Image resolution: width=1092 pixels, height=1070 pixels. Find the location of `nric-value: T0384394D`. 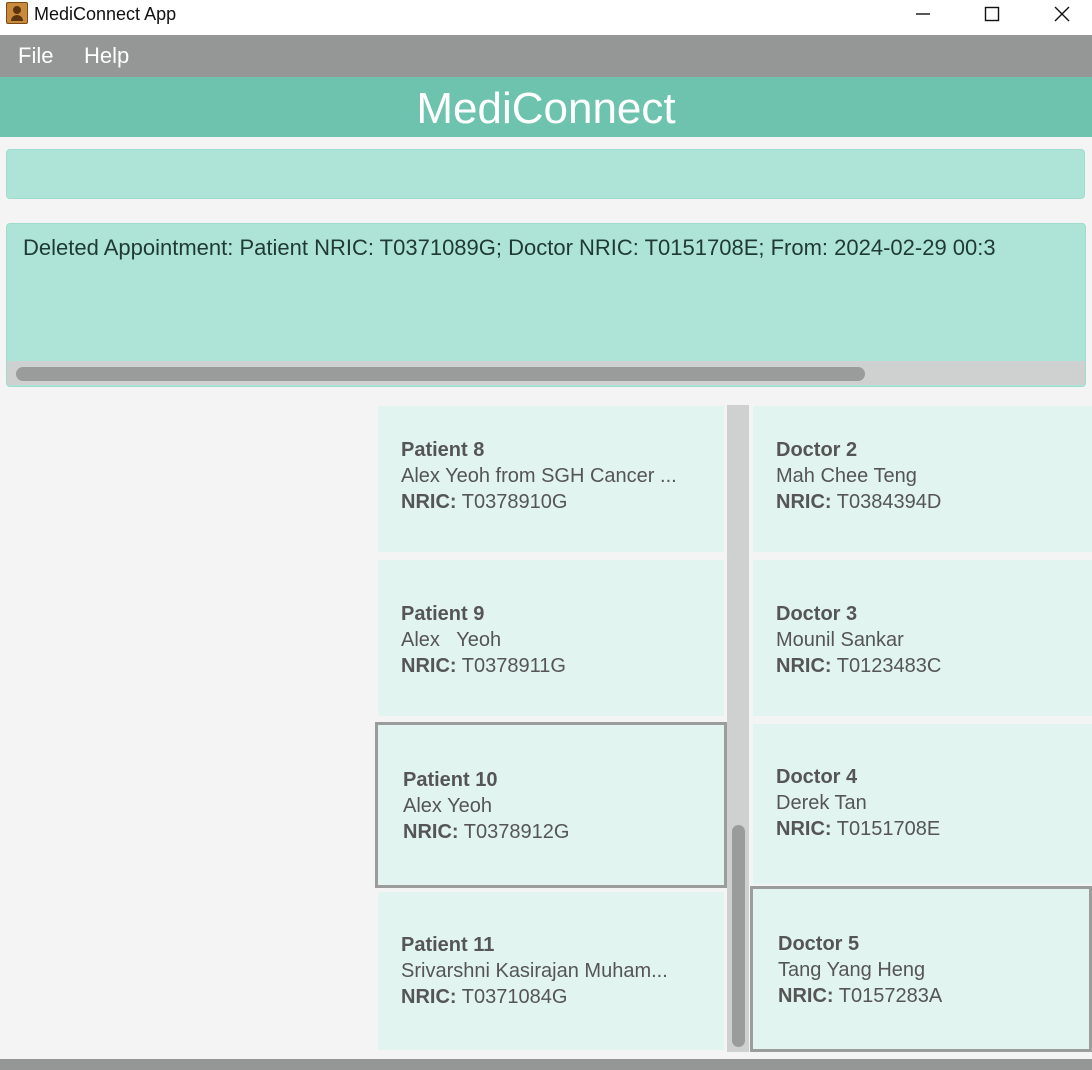

nric-value: T0384394D is located at coordinates (889, 502).